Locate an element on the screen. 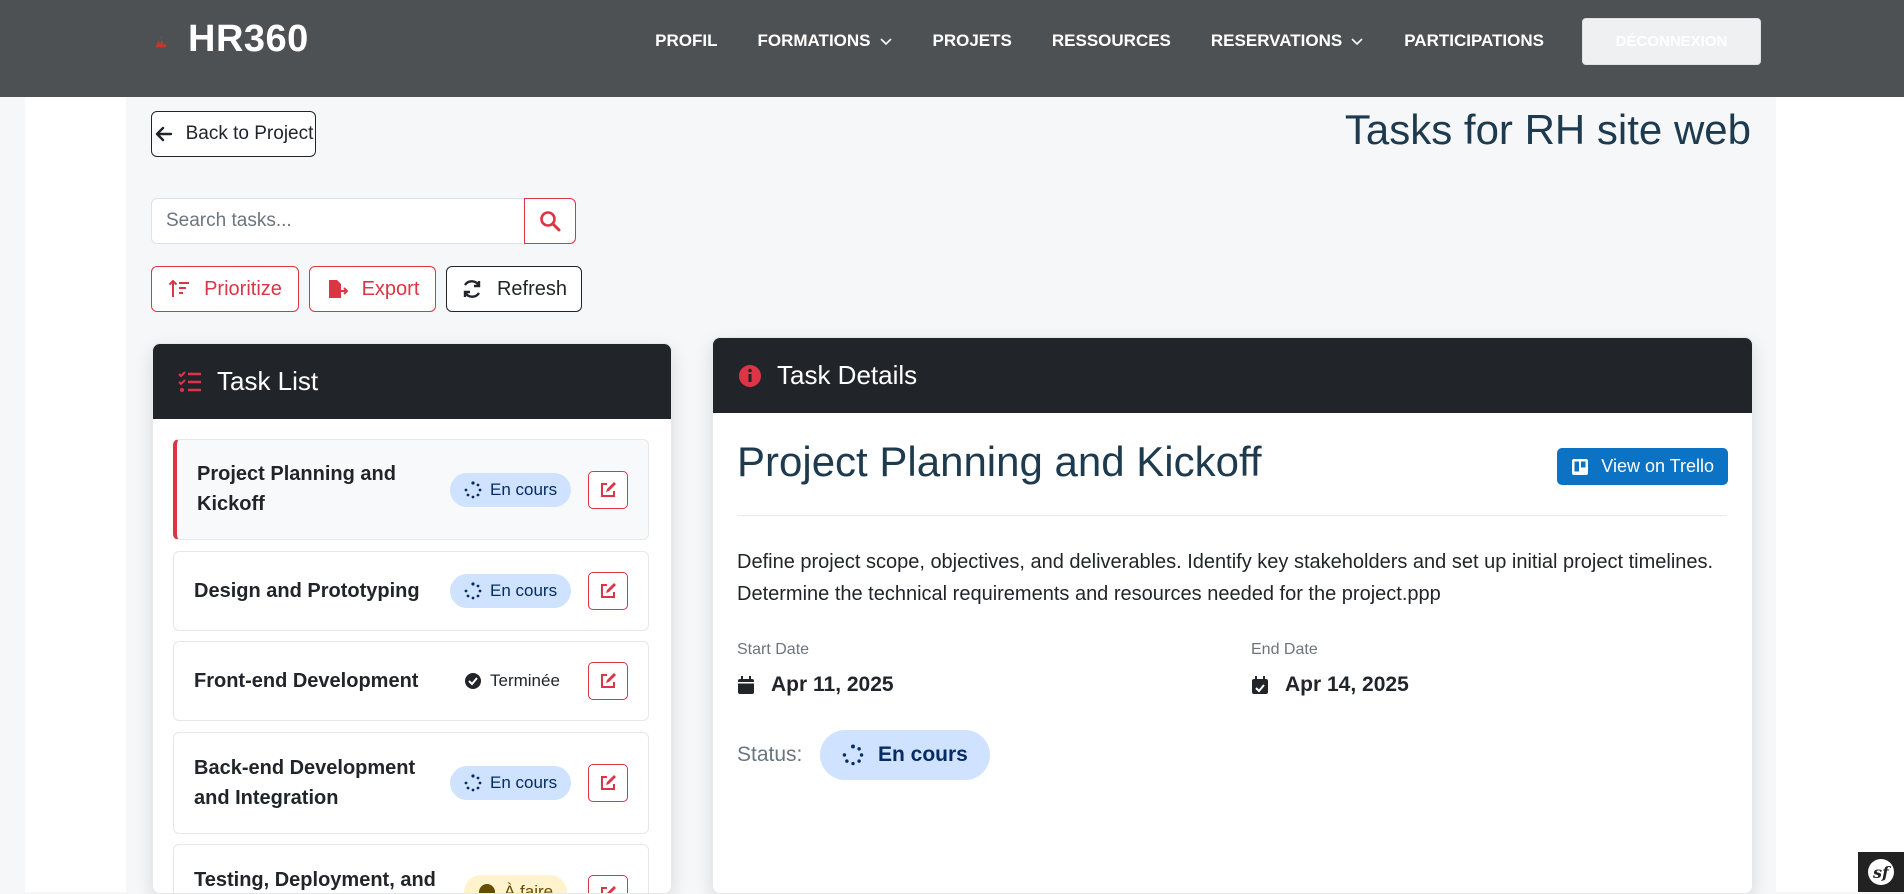  view-on-trello-button: View on Trello is located at coordinates (1642, 466).